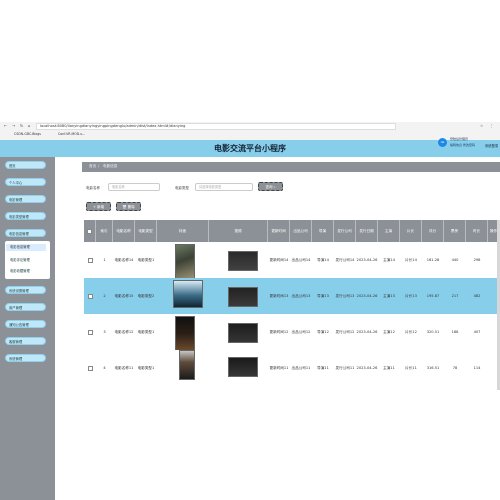 This screenshot has width=500, height=500. I want to click on row-publisher: 发行公司11, so click(345, 367).